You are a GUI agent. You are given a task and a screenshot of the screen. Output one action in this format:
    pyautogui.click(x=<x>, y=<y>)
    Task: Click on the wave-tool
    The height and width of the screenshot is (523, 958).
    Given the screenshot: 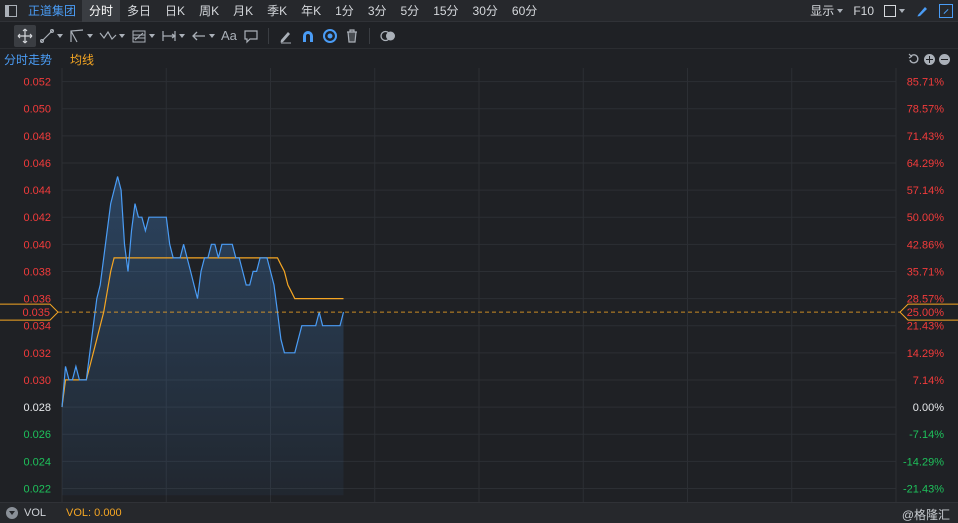 What is the action you would take?
    pyautogui.click(x=112, y=36)
    